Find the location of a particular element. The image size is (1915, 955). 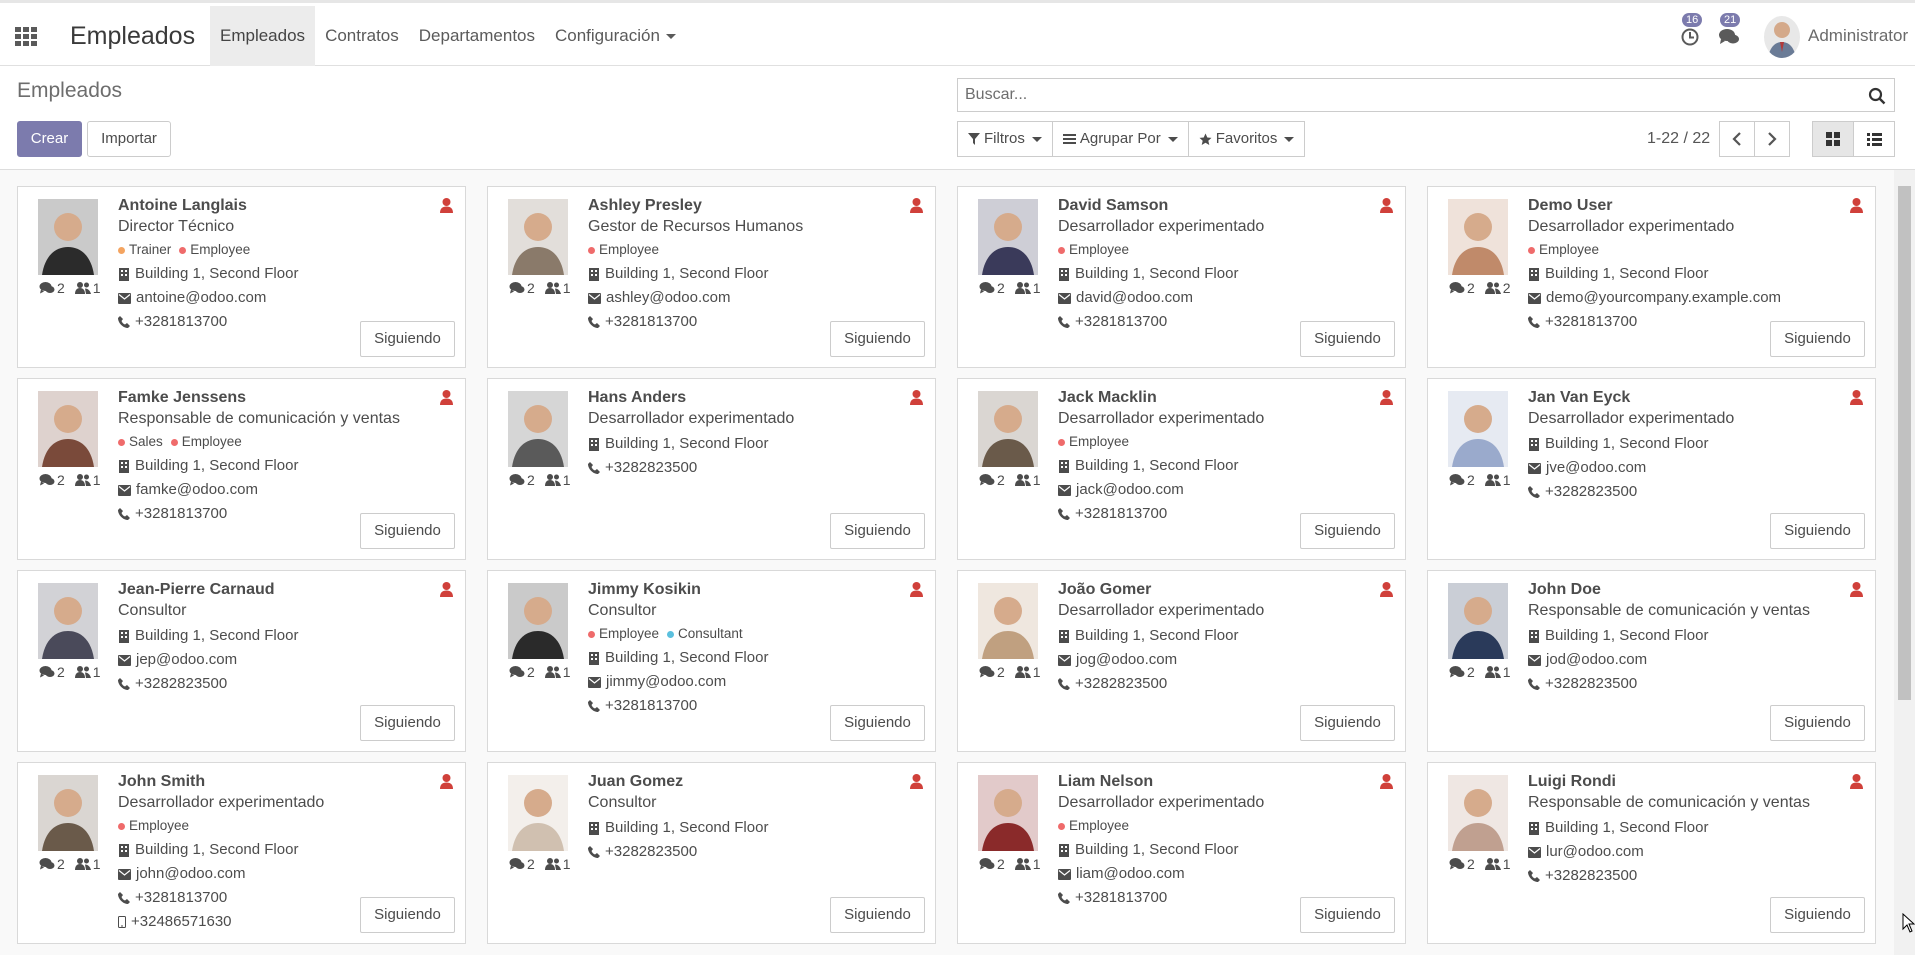

create-button: Crear is located at coordinates (49, 139).